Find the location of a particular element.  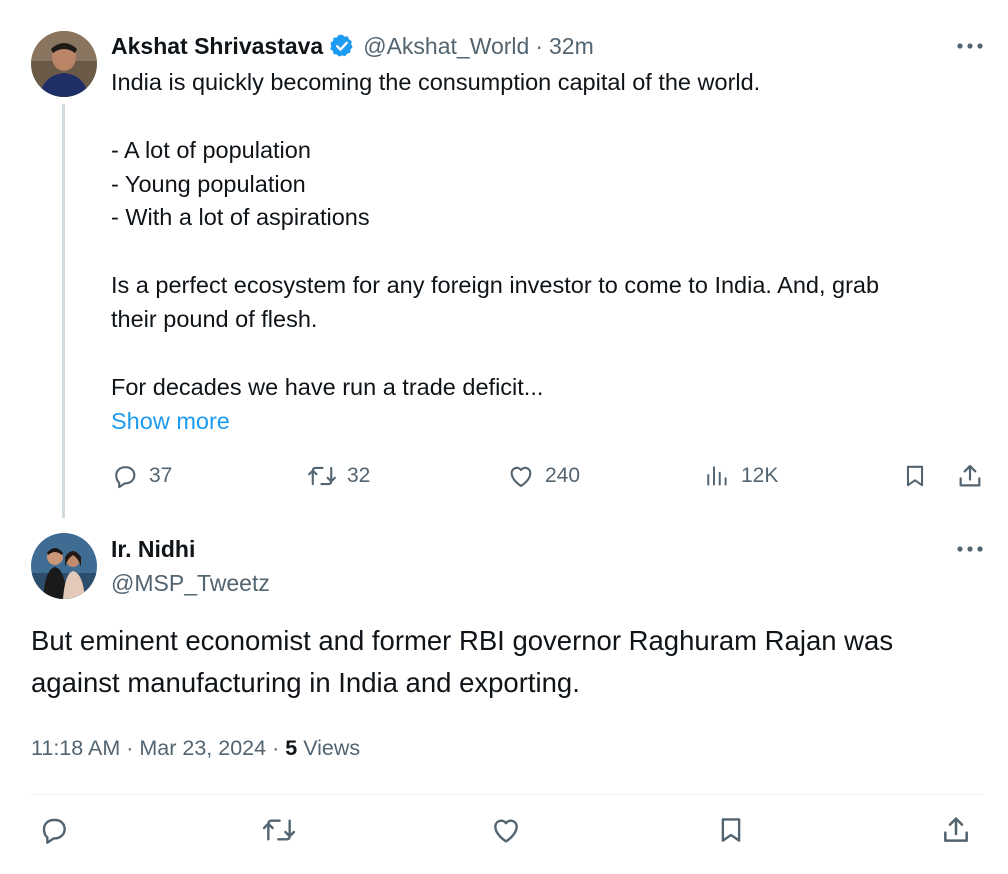

repost-count: 32 is located at coordinates (359, 475).